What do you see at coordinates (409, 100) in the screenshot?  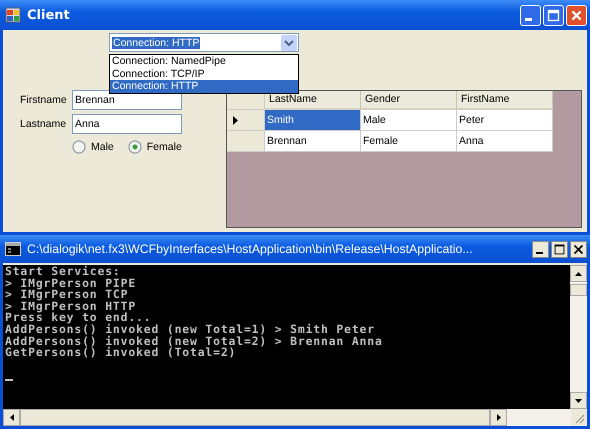 I see `column-header: Gender` at bounding box center [409, 100].